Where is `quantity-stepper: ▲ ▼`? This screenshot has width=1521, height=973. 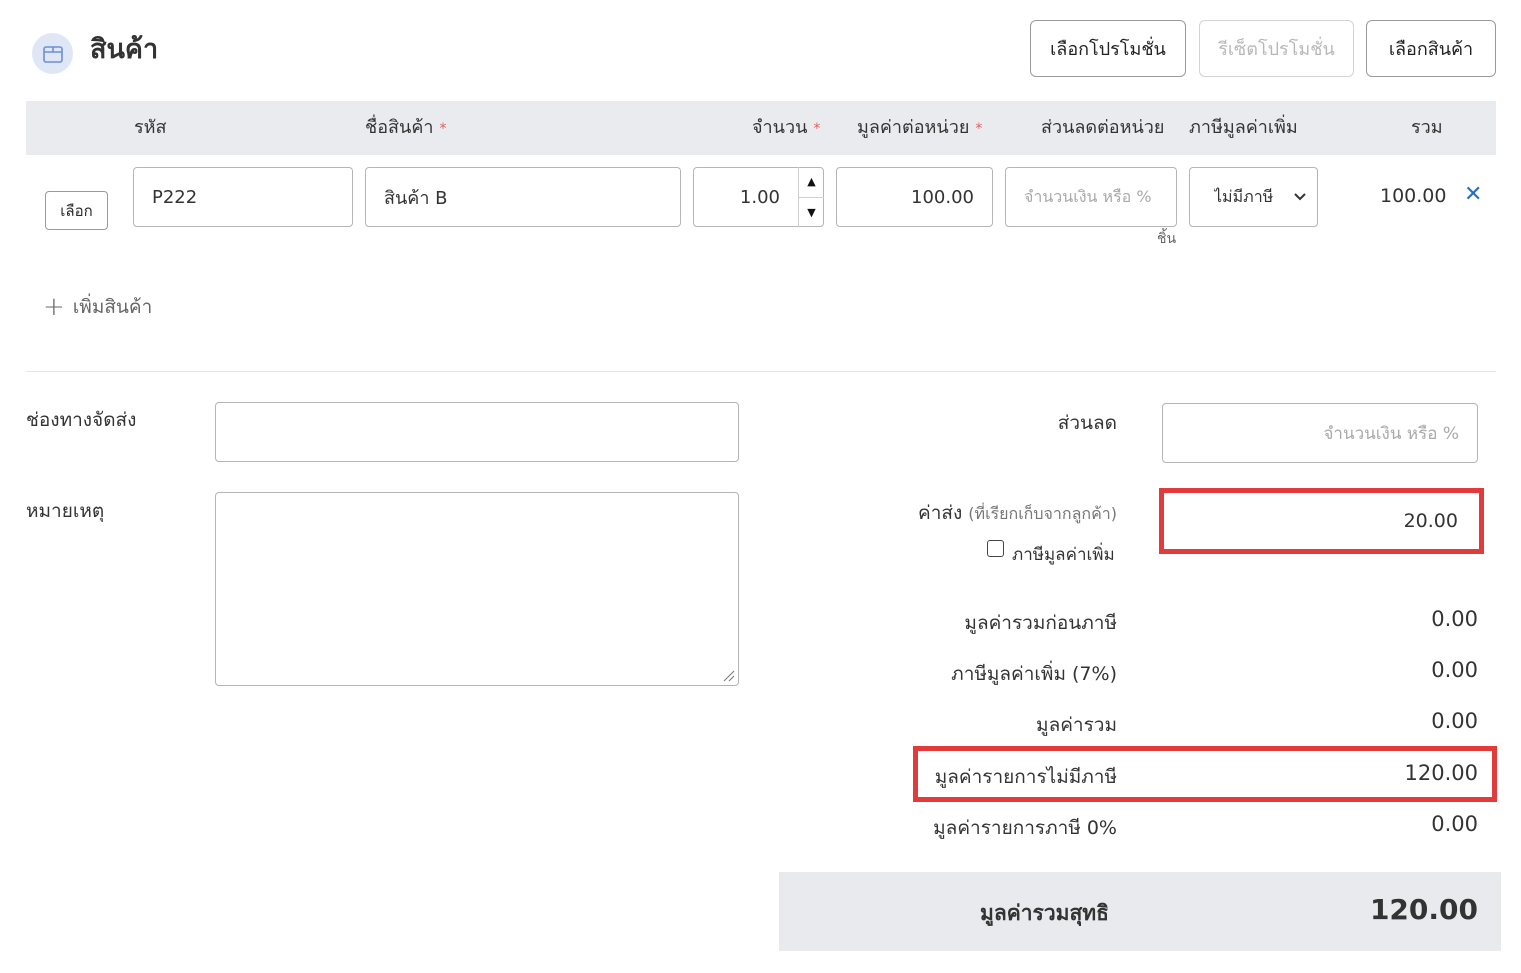
quantity-stepper: ▲ ▼ is located at coordinates (811, 197).